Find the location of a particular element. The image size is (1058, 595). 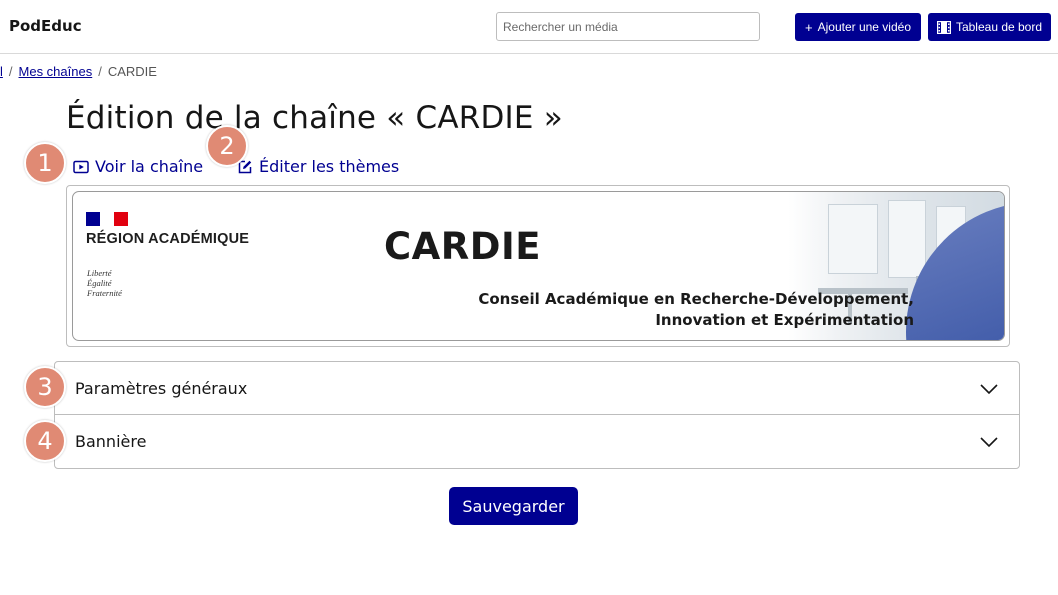

region-label: RÉGION ACADÉMIQUE is located at coordinates (168, 239).